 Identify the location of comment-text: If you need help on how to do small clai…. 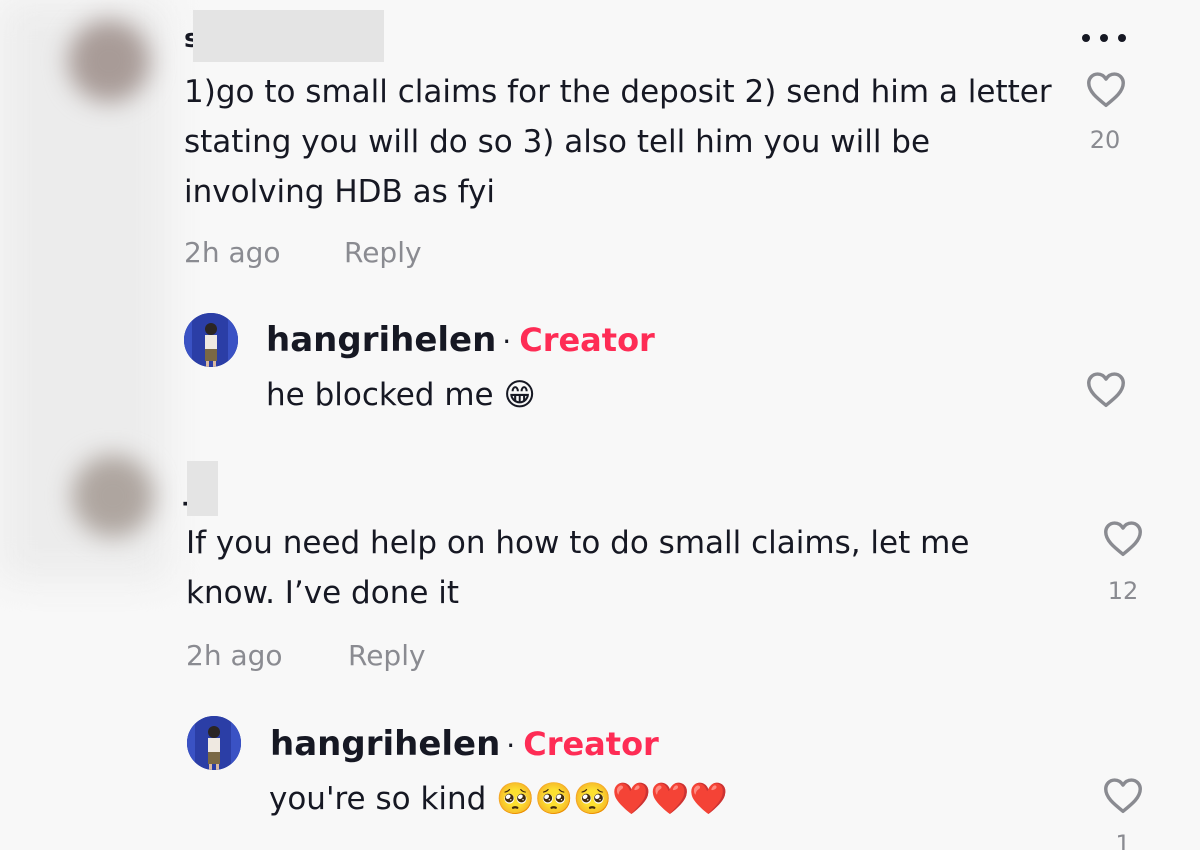
(578, 568).